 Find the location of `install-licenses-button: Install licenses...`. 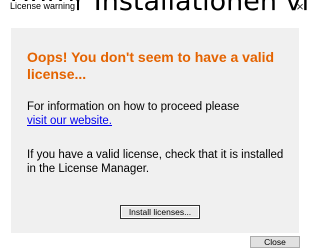

install-licenses-button: Install licenses... is located at coordinates (160, 212).